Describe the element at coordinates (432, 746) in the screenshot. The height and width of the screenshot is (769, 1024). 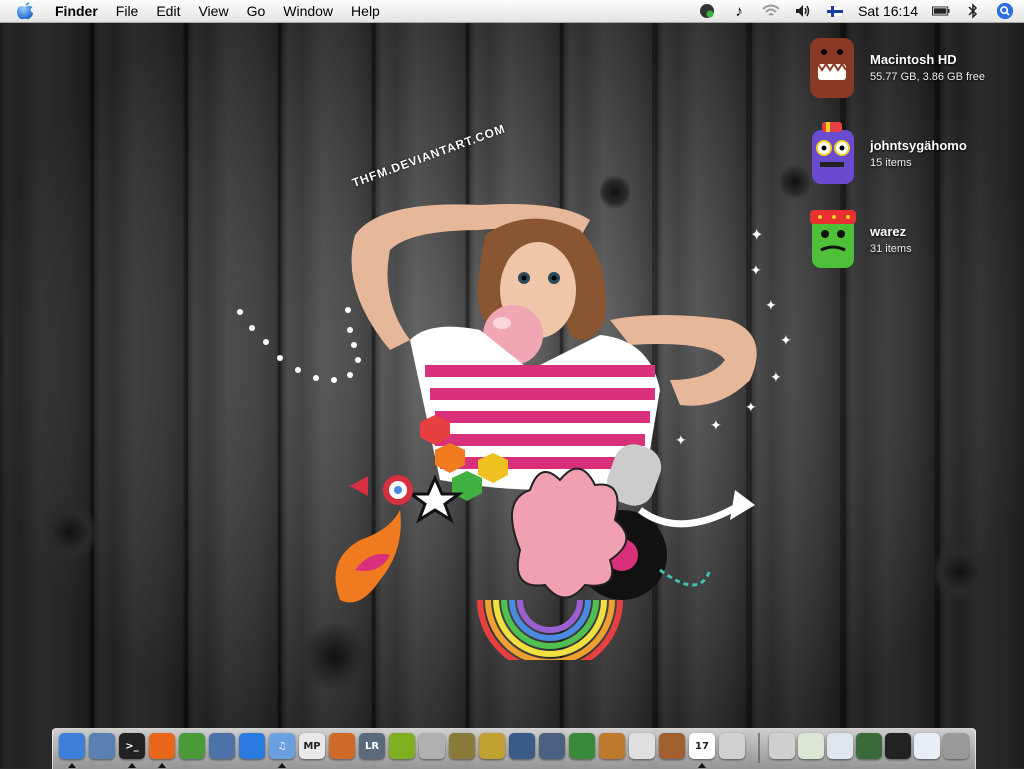
I see `calendar-alarm-icon` at that location.